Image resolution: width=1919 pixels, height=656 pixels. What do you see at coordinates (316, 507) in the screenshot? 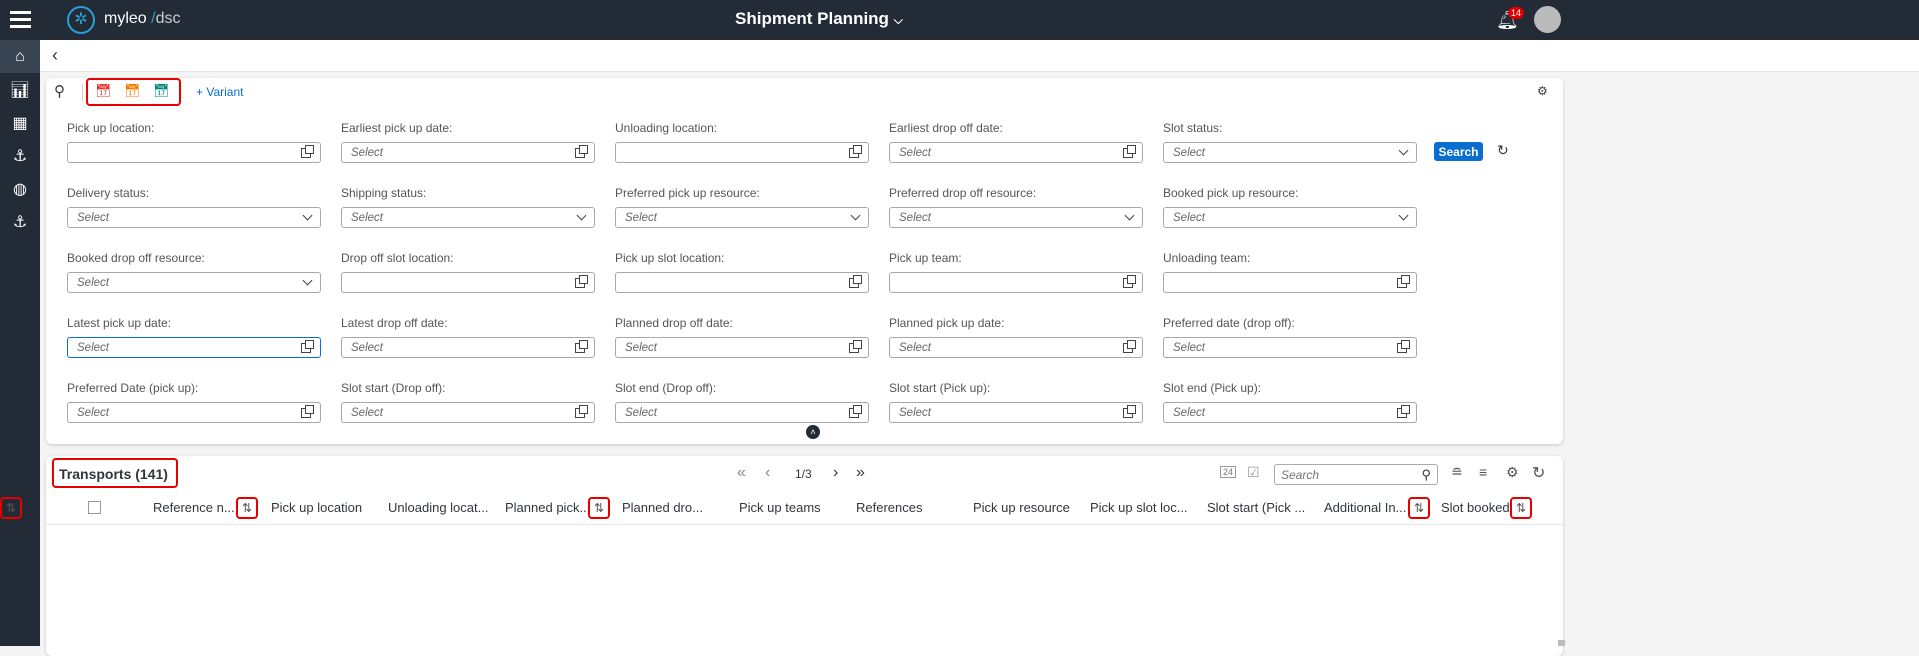
I see `column-header: Pick up location` at bounding box center [316, 507].